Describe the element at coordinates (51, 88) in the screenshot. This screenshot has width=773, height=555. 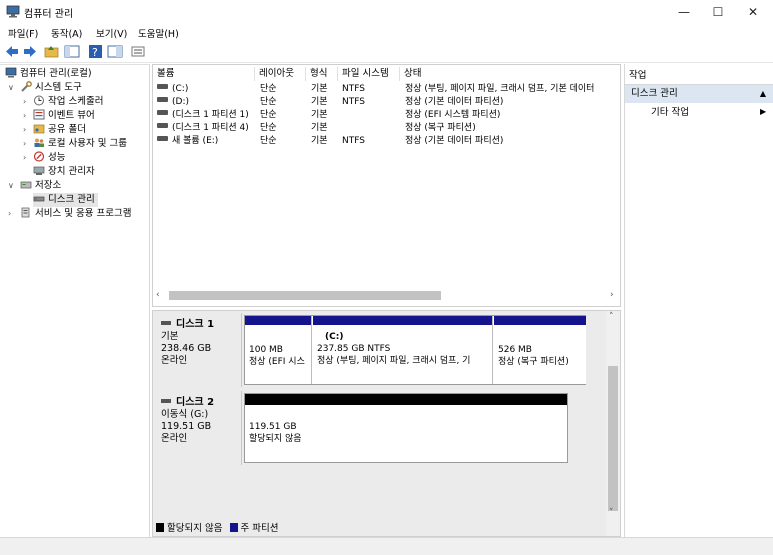
I see `tree-item-system-tools: 시스템 도구` at that location.